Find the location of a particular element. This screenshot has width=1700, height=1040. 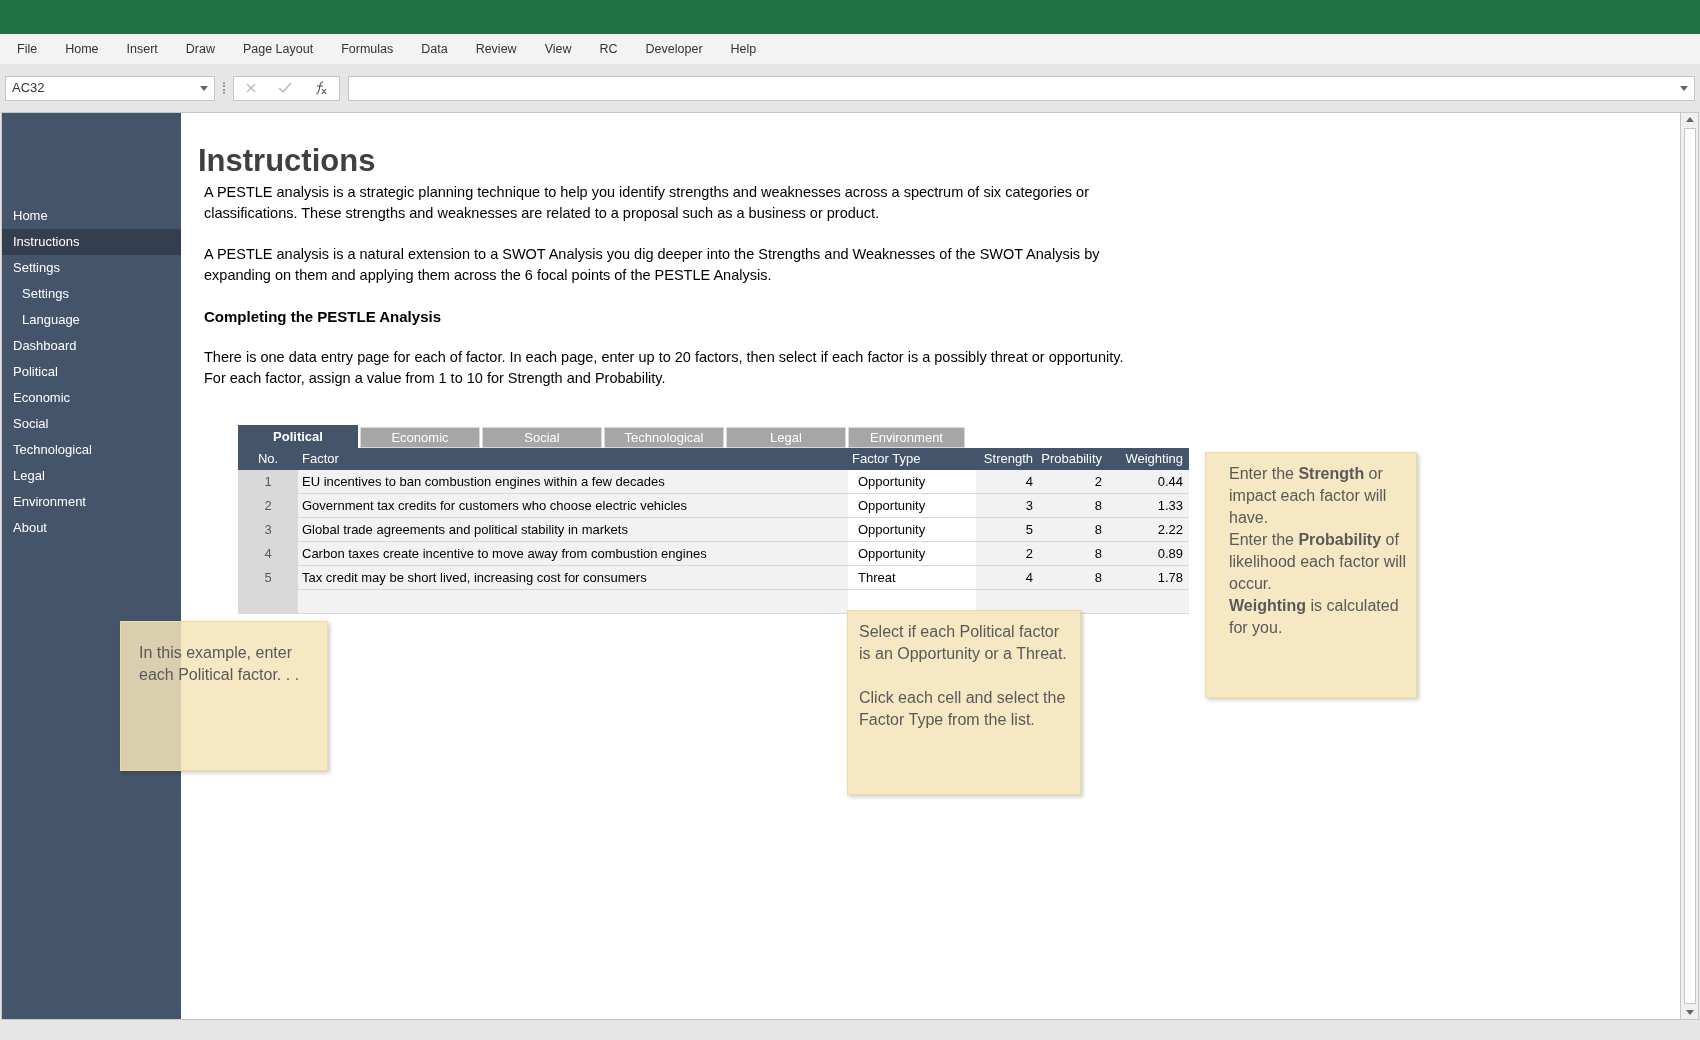

sidebar-item: Political is located at coordinates (91, 372).